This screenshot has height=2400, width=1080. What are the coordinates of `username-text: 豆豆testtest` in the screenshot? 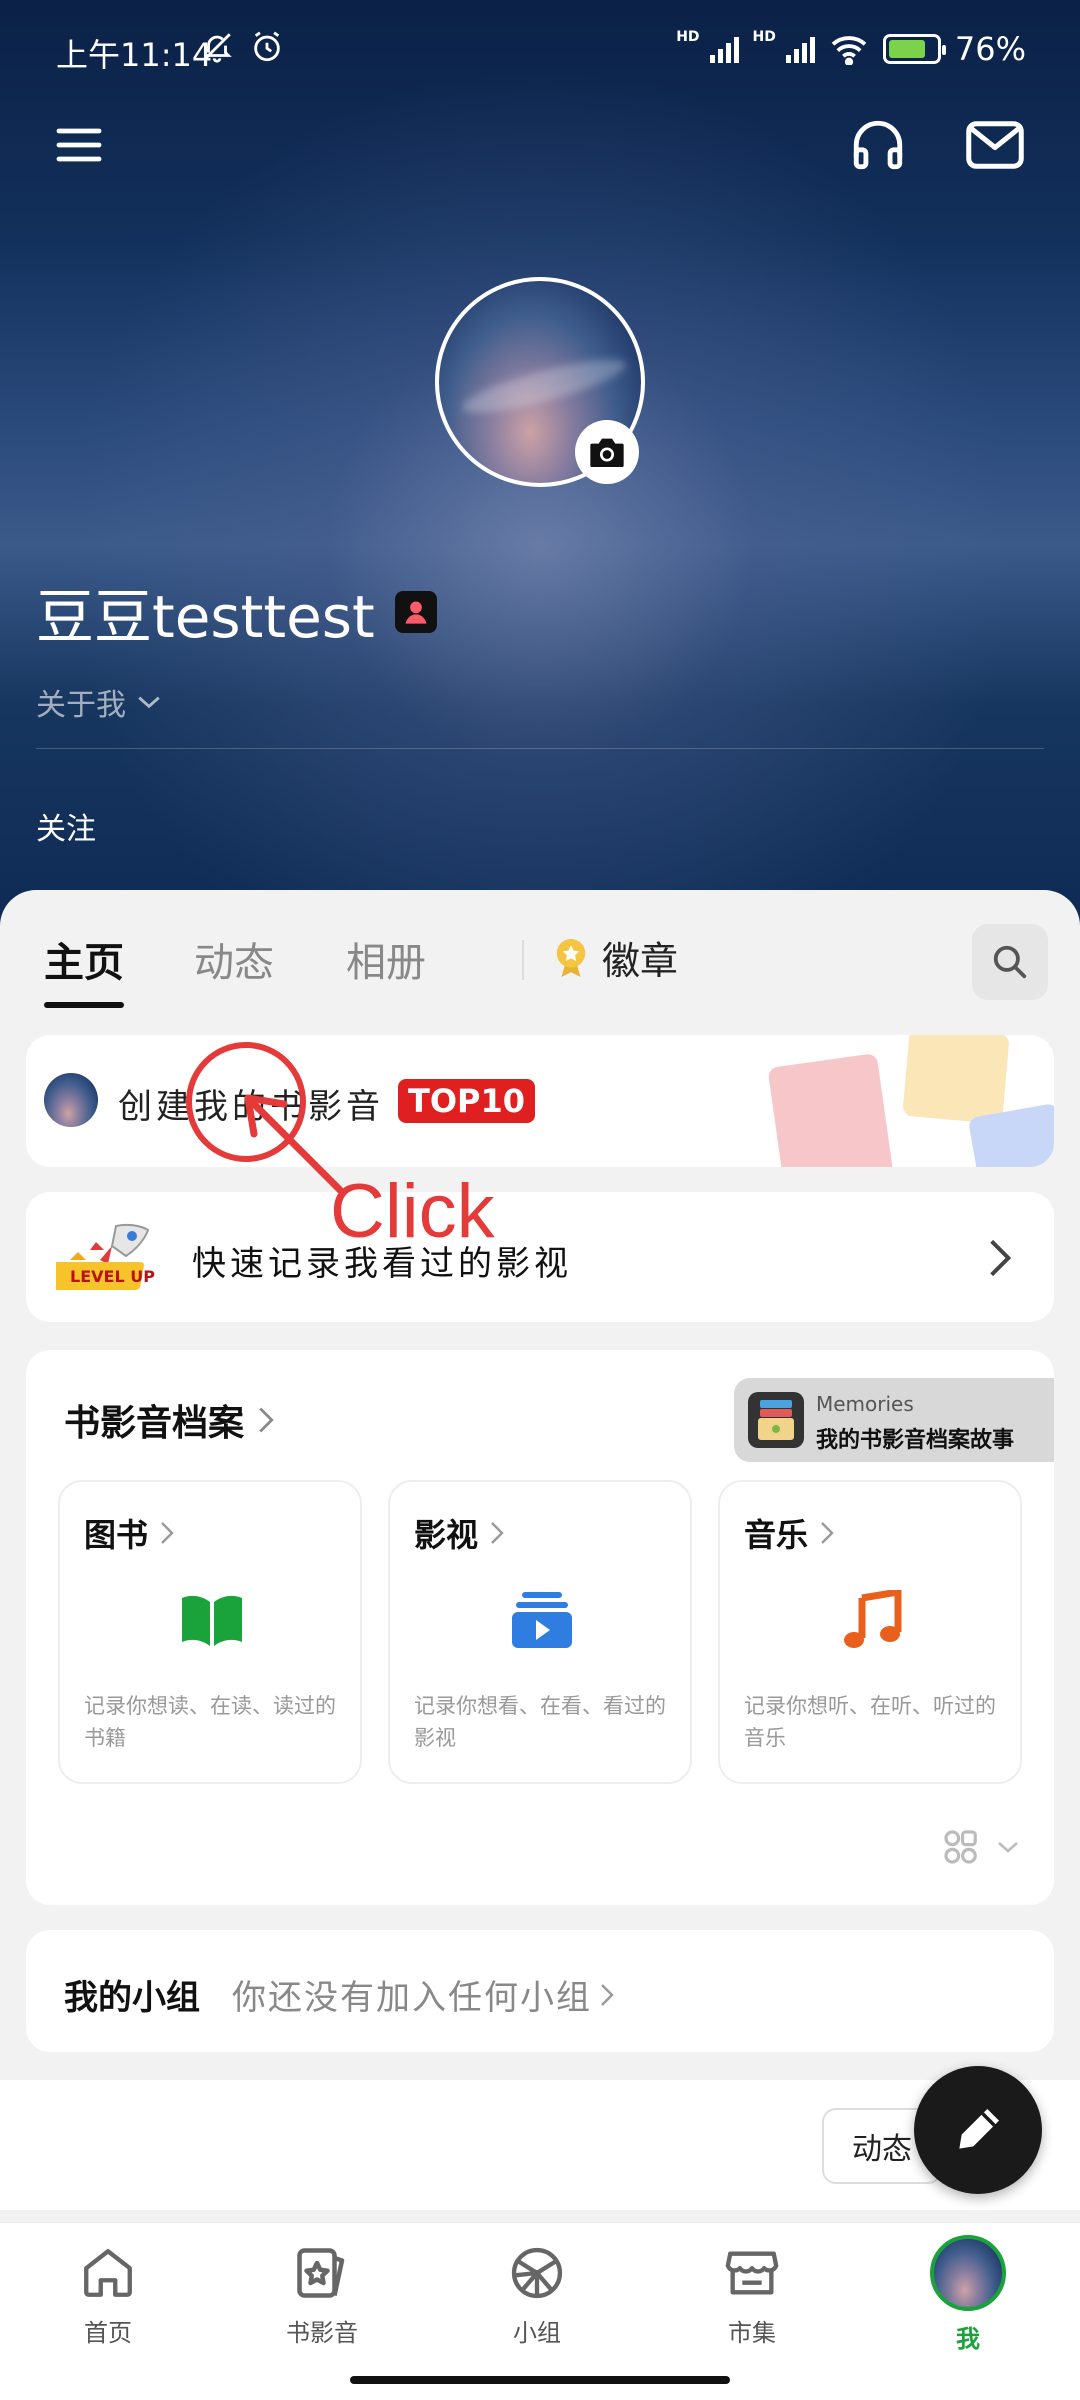 It's located at (205, 617).